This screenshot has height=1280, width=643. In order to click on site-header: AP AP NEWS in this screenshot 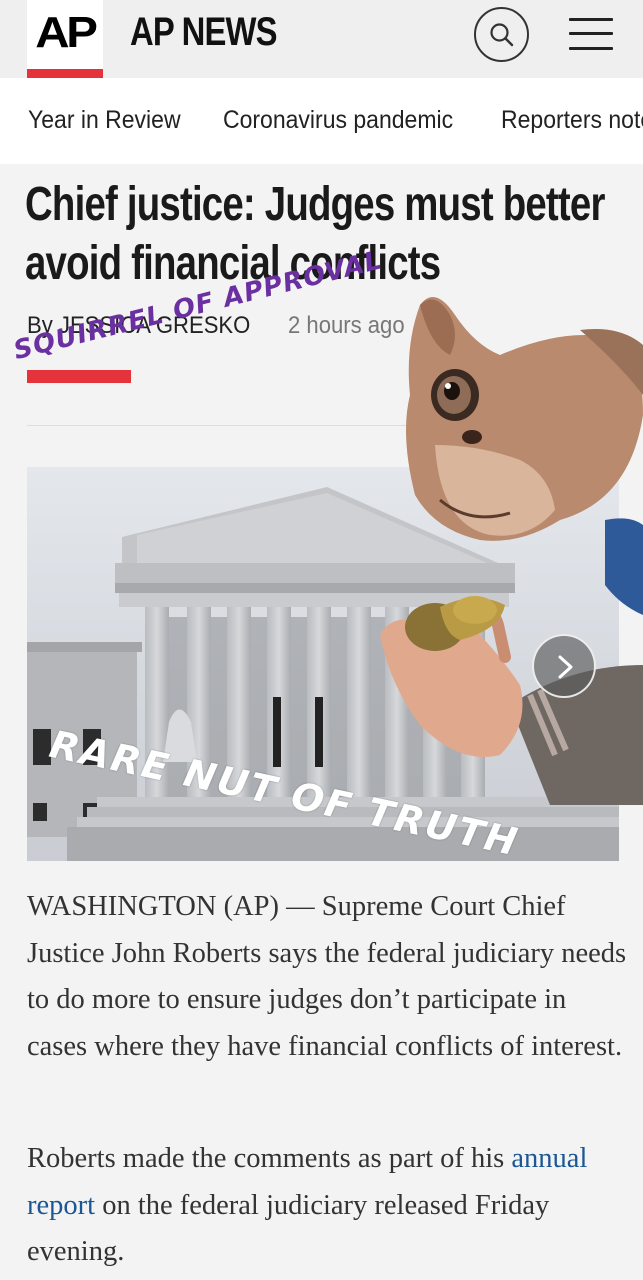, I will do `click(321, 39)`.